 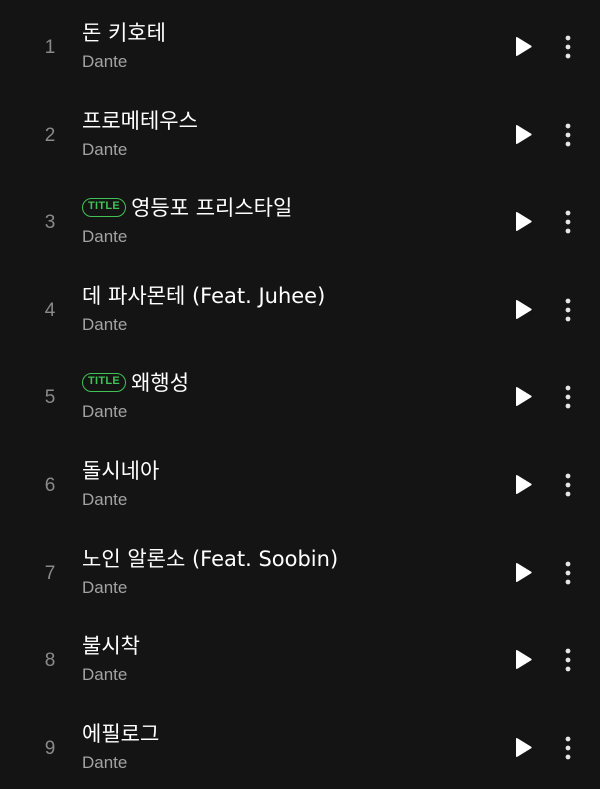 I want to click on track-number: 3, so click(x=50, y=222).